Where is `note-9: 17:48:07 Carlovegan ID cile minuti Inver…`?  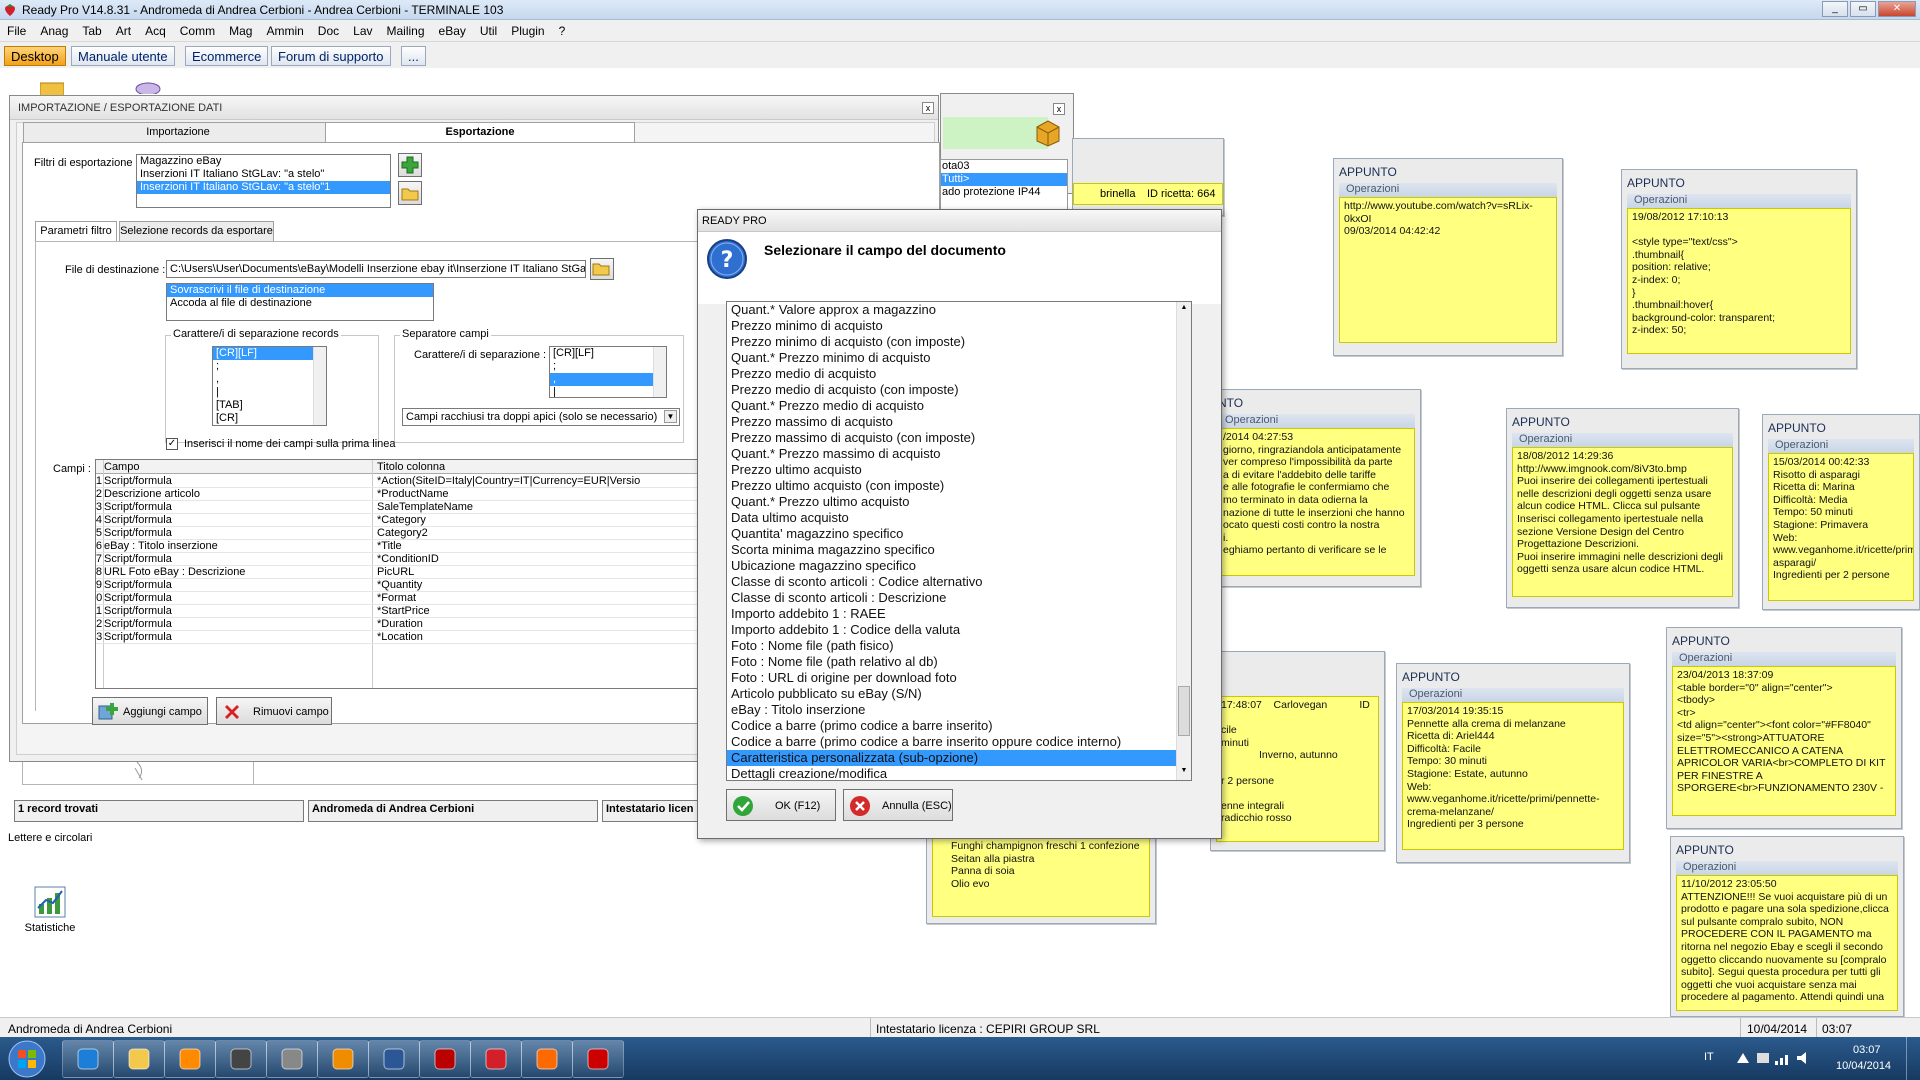
note-9: 17:48:07 Carlovegan ID cile minuti Inver… is located at coordinates (1297, 751).